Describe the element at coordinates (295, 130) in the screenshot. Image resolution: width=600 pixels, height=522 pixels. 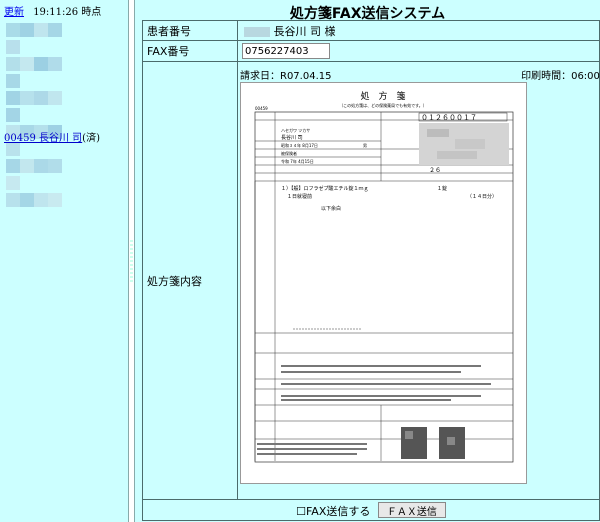
I see `rx-kana: ハセガワ ツカサ` at that location.